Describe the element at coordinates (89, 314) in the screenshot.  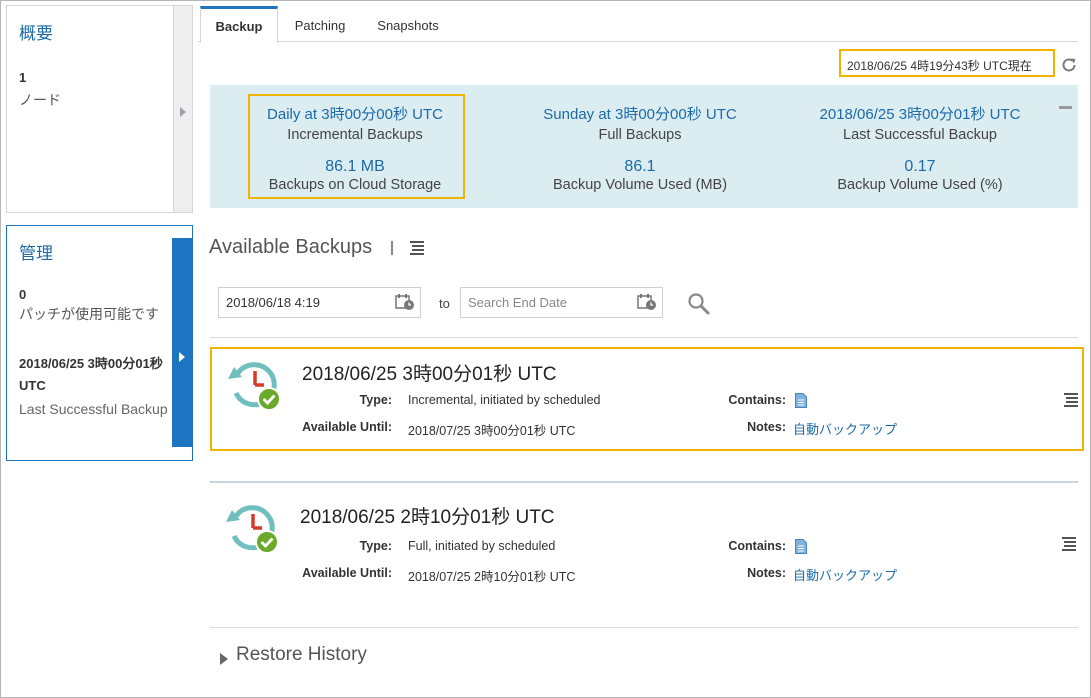
I see `patch-available-text: パッチが使用可能です` at that location.